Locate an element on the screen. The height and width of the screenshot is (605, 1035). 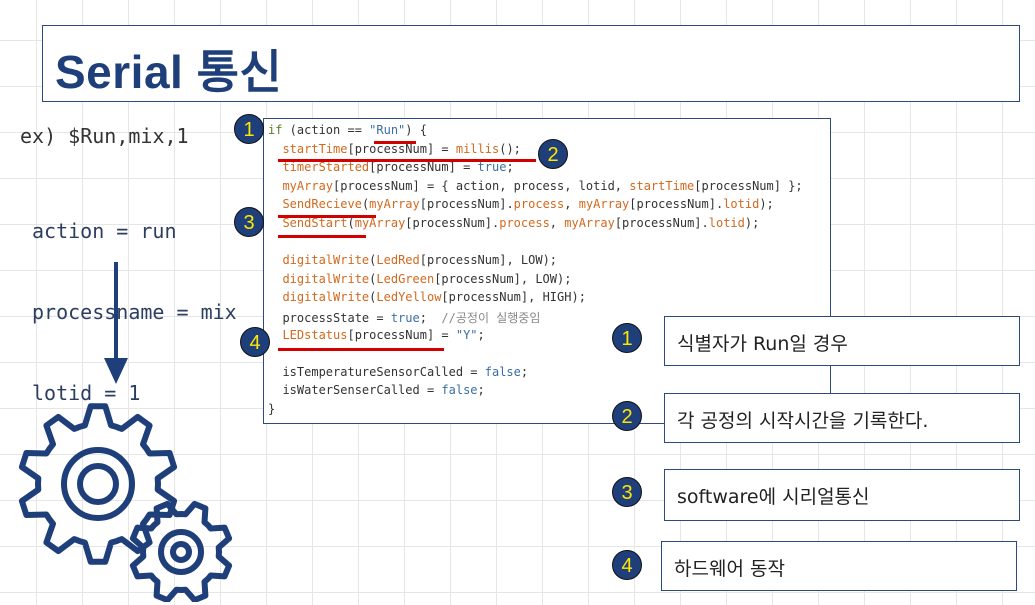
code-token: "Run" is located at coordinates (387, 130).